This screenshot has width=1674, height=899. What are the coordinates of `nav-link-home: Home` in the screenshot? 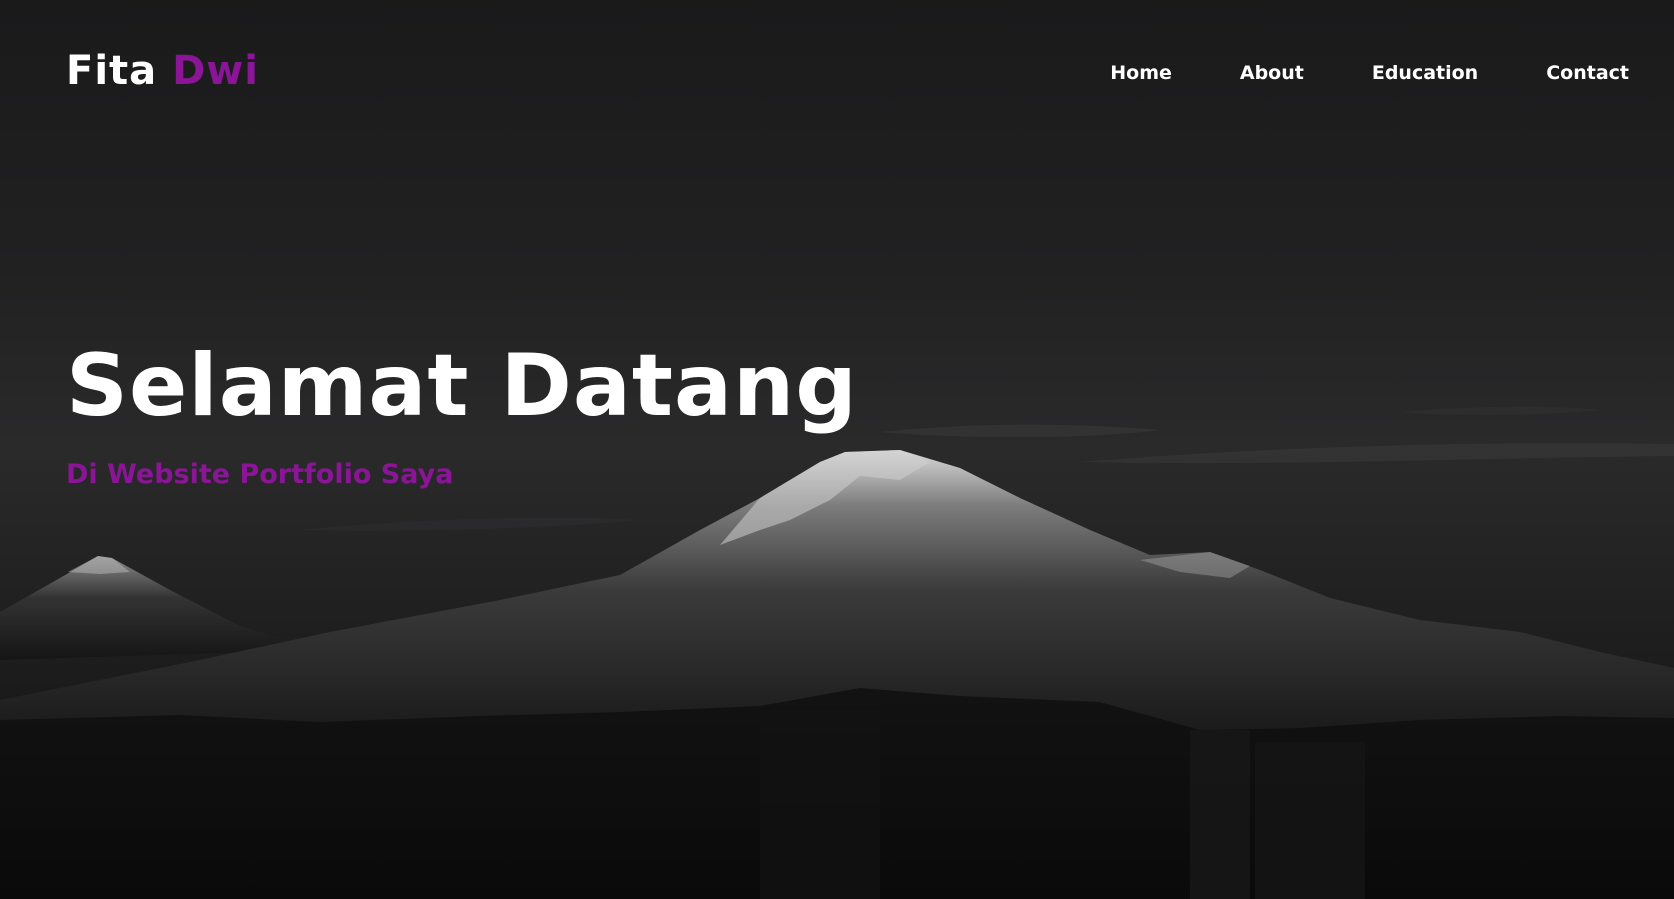 It's located at (1141, 73).